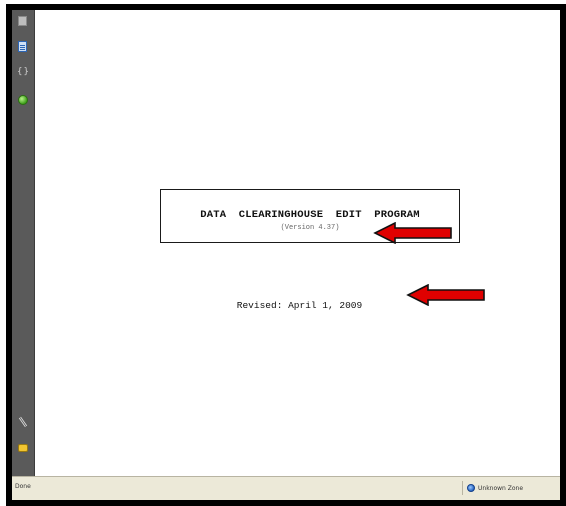  I want to click on security-zone: Unknown Zone, so click(508, 488).